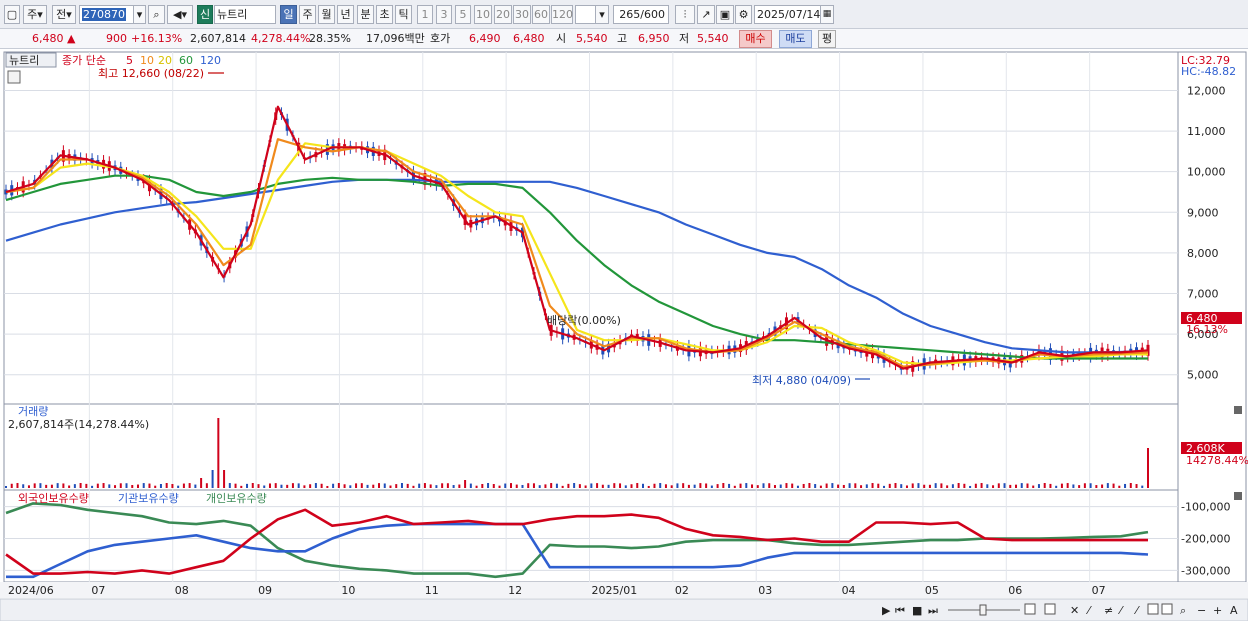  What do you see at coordinates (1108, 610) in the screenshot?
I see `fib-icon: ≠` at bounding box center [1108, 610].